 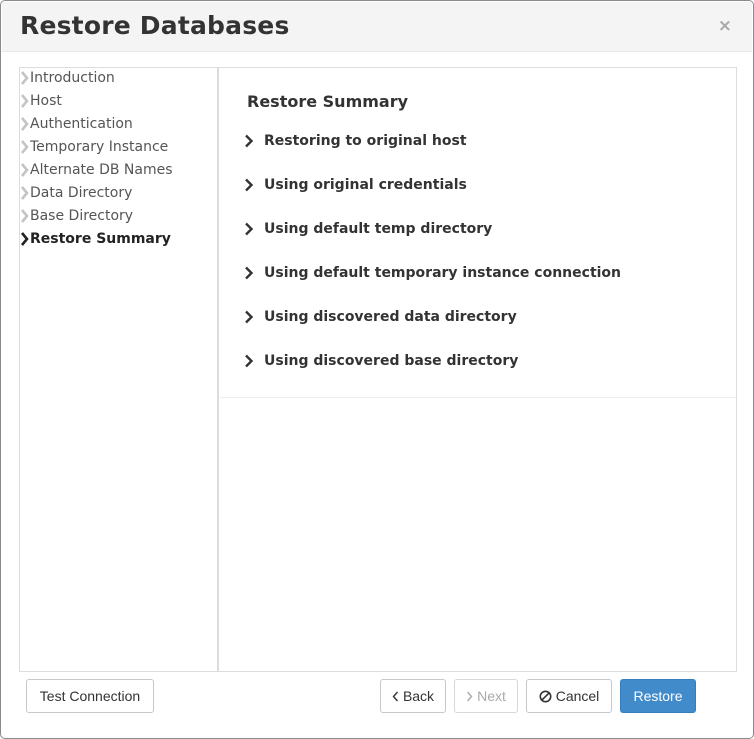 What do you see at coordinates (365, 141) in the screenshot?
I see `summary-item-label: Restoring to original host` at bounding box center [365, 141].